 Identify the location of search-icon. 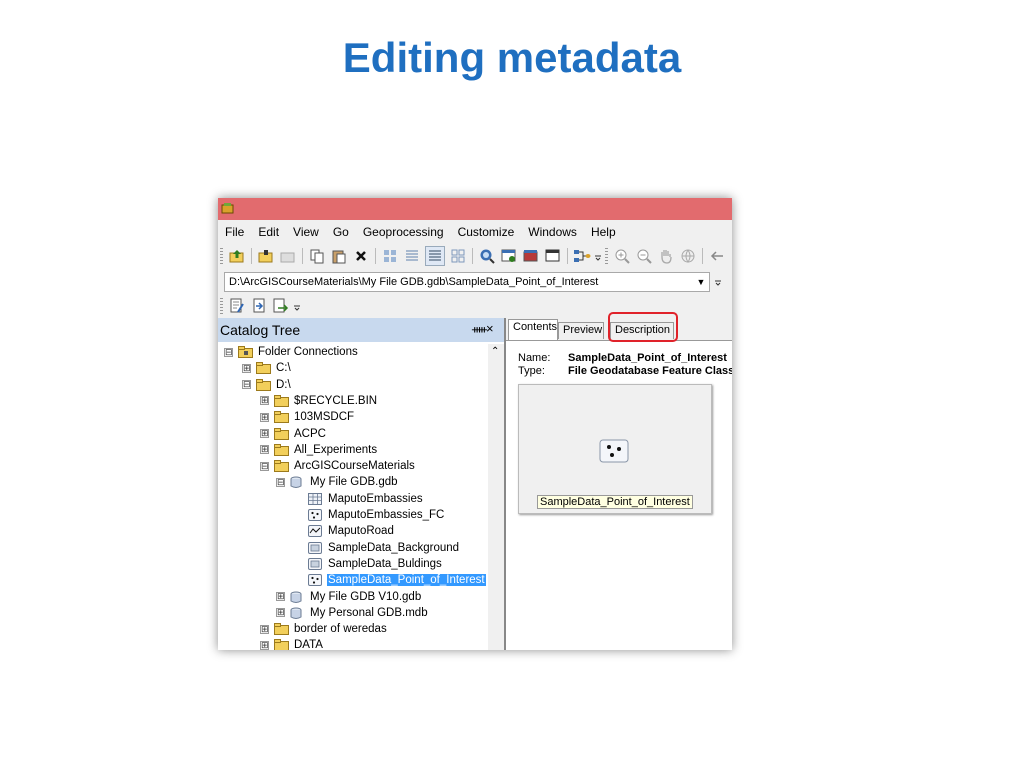
(487, 256).